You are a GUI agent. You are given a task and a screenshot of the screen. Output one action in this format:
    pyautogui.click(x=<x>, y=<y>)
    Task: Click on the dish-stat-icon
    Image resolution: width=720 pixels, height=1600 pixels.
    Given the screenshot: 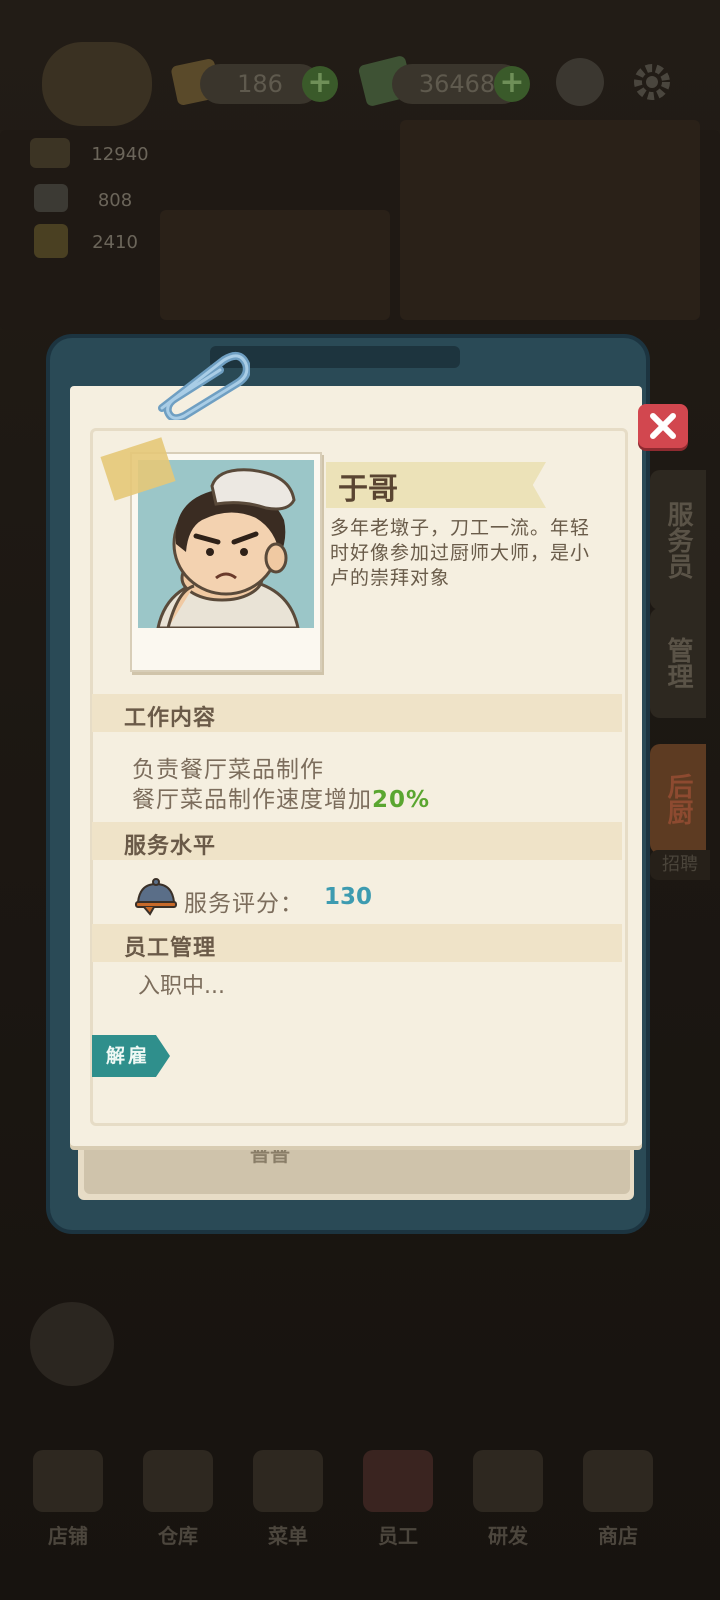 What is the action you would take?
    pyautogui.click(x=51, y=198)
    